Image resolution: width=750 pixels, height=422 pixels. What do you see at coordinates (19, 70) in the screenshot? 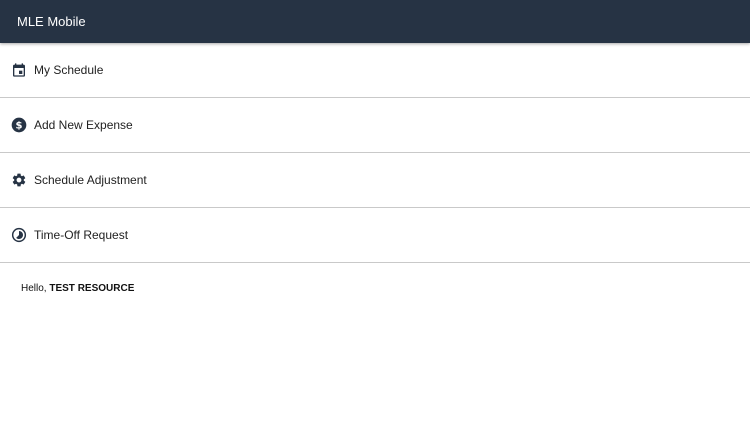
I see `calendar-icon` at bounding box center [19, 70].